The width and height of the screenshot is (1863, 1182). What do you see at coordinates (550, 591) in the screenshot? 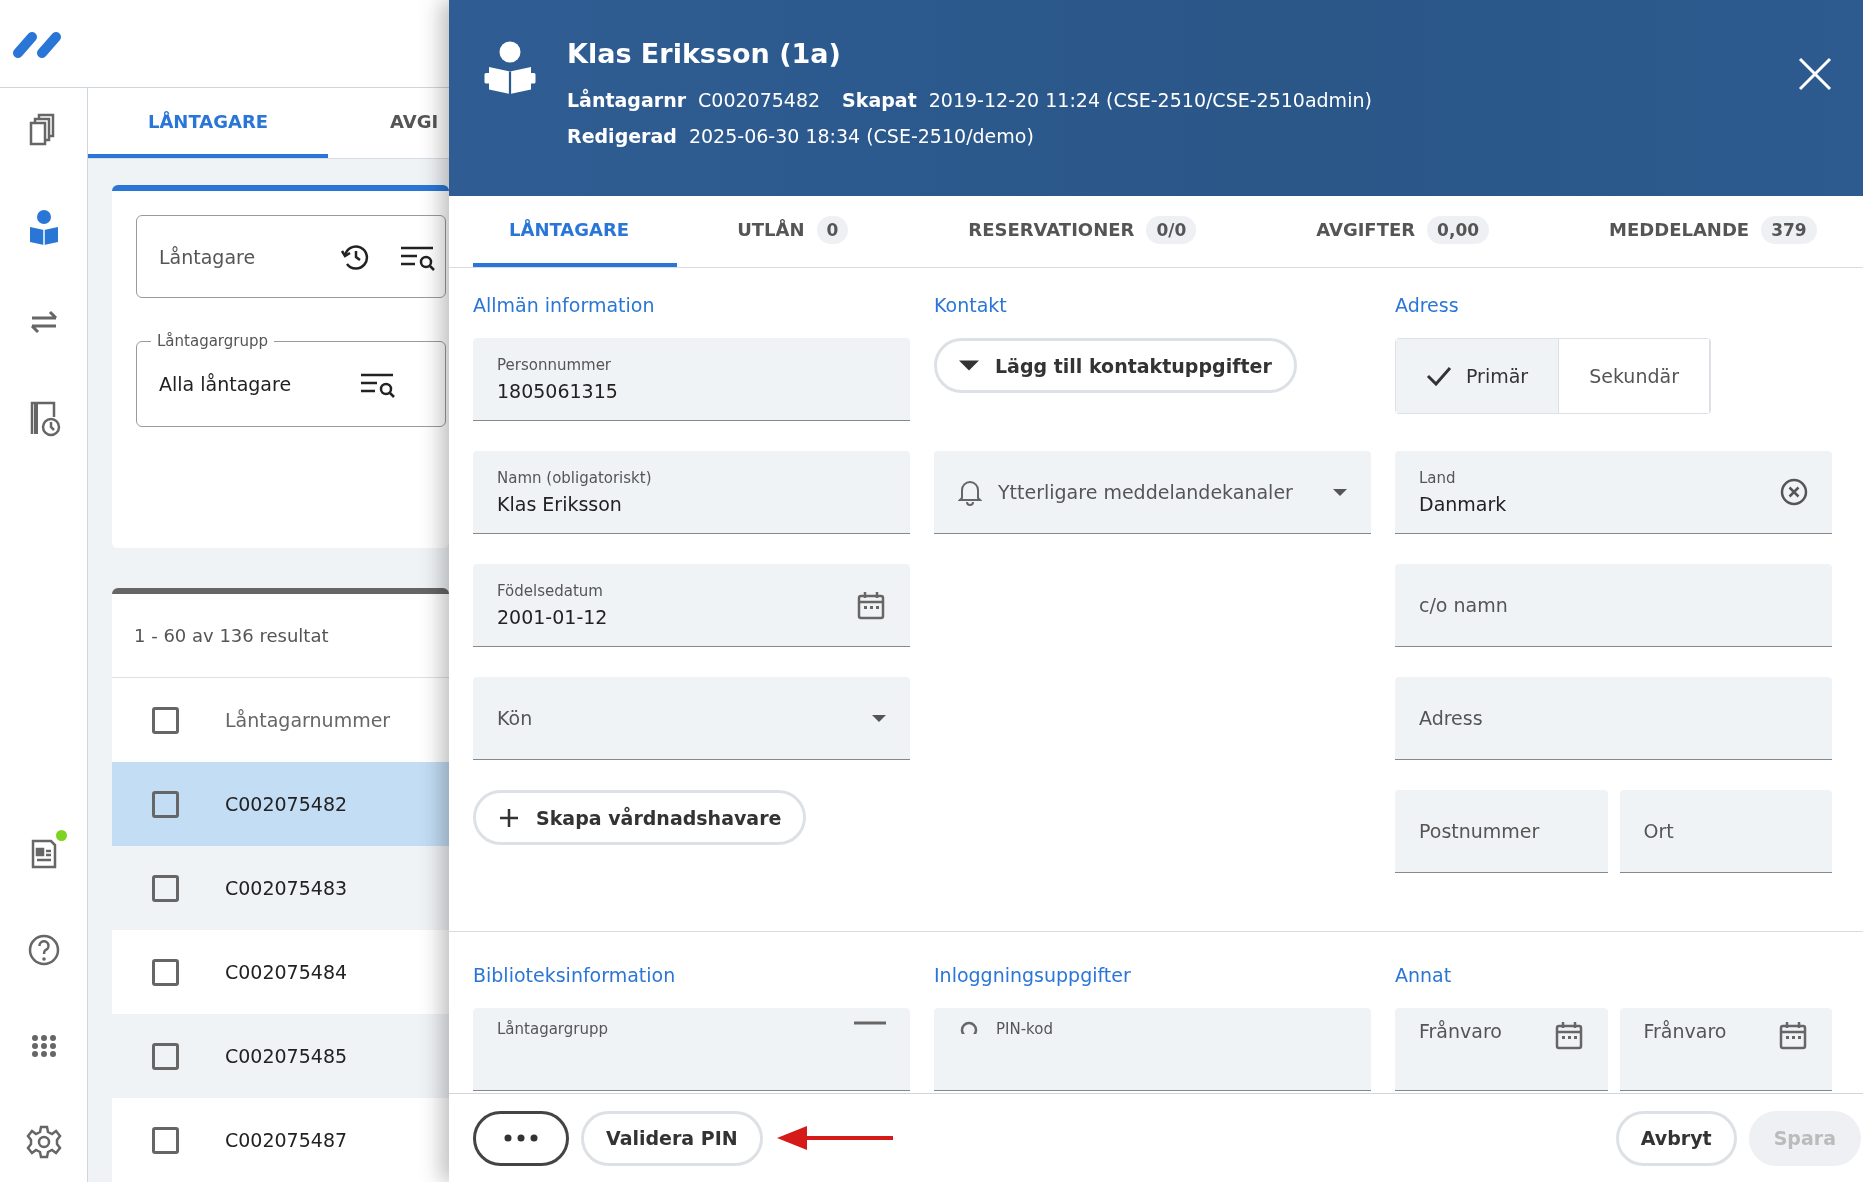
I see `field-label: Födelsedatum` at bounding box center [550, 591].